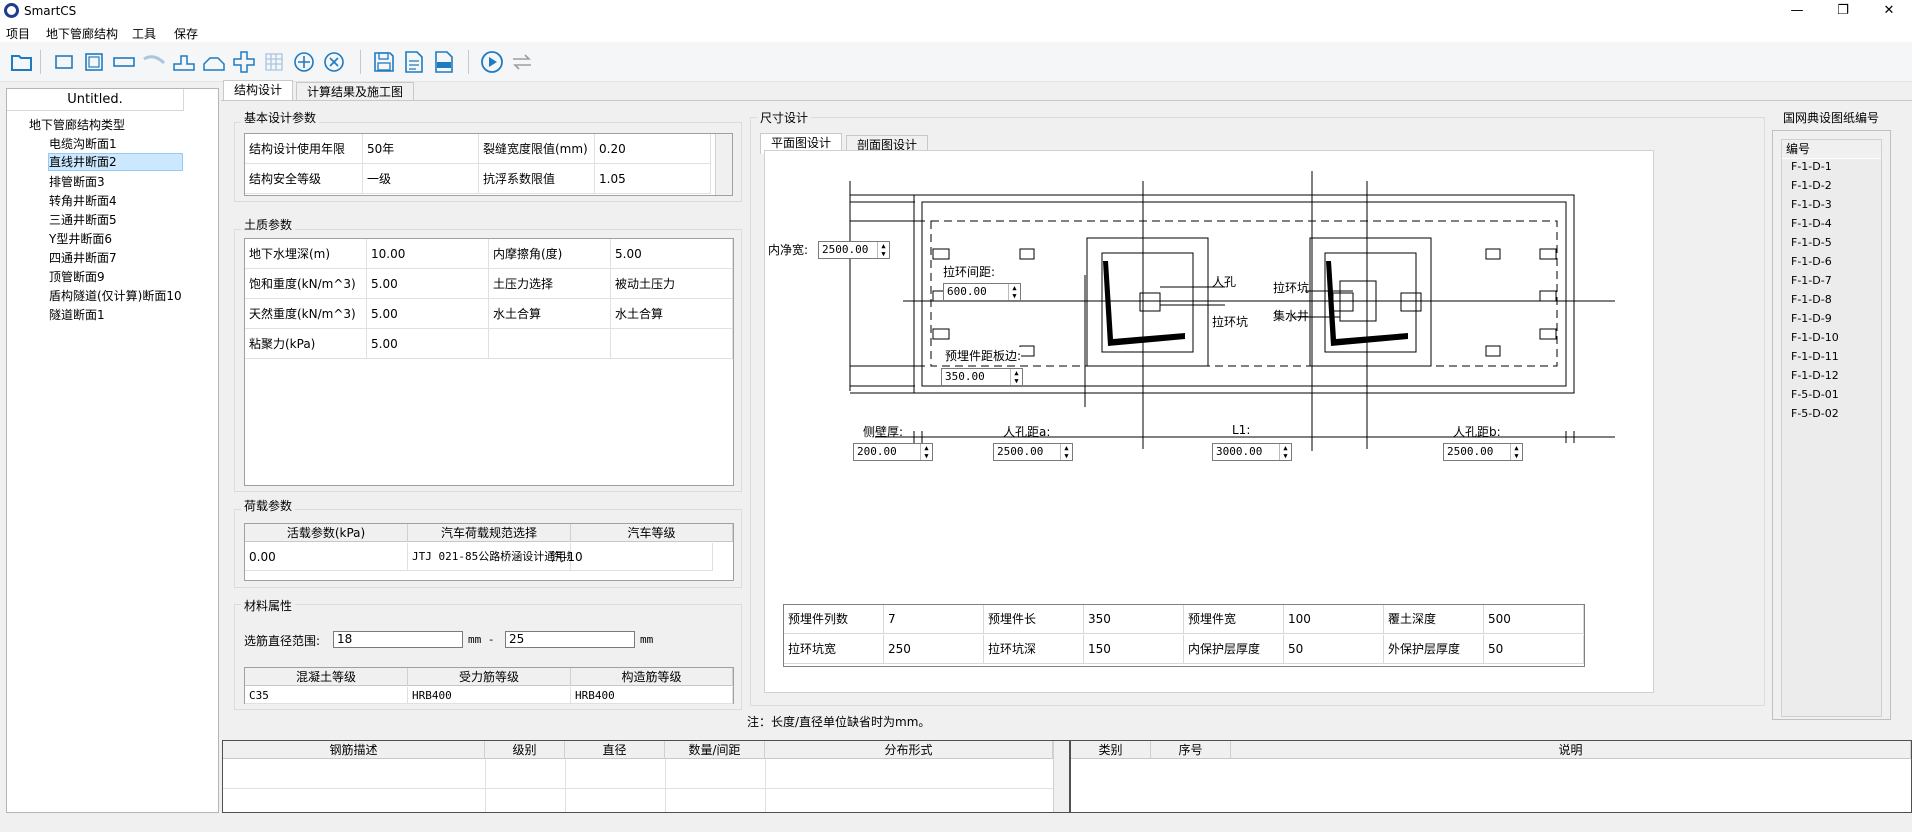  Describe the element at coordinates (1334, 619) in the screenshot. I see `param-value: 100` at that location.